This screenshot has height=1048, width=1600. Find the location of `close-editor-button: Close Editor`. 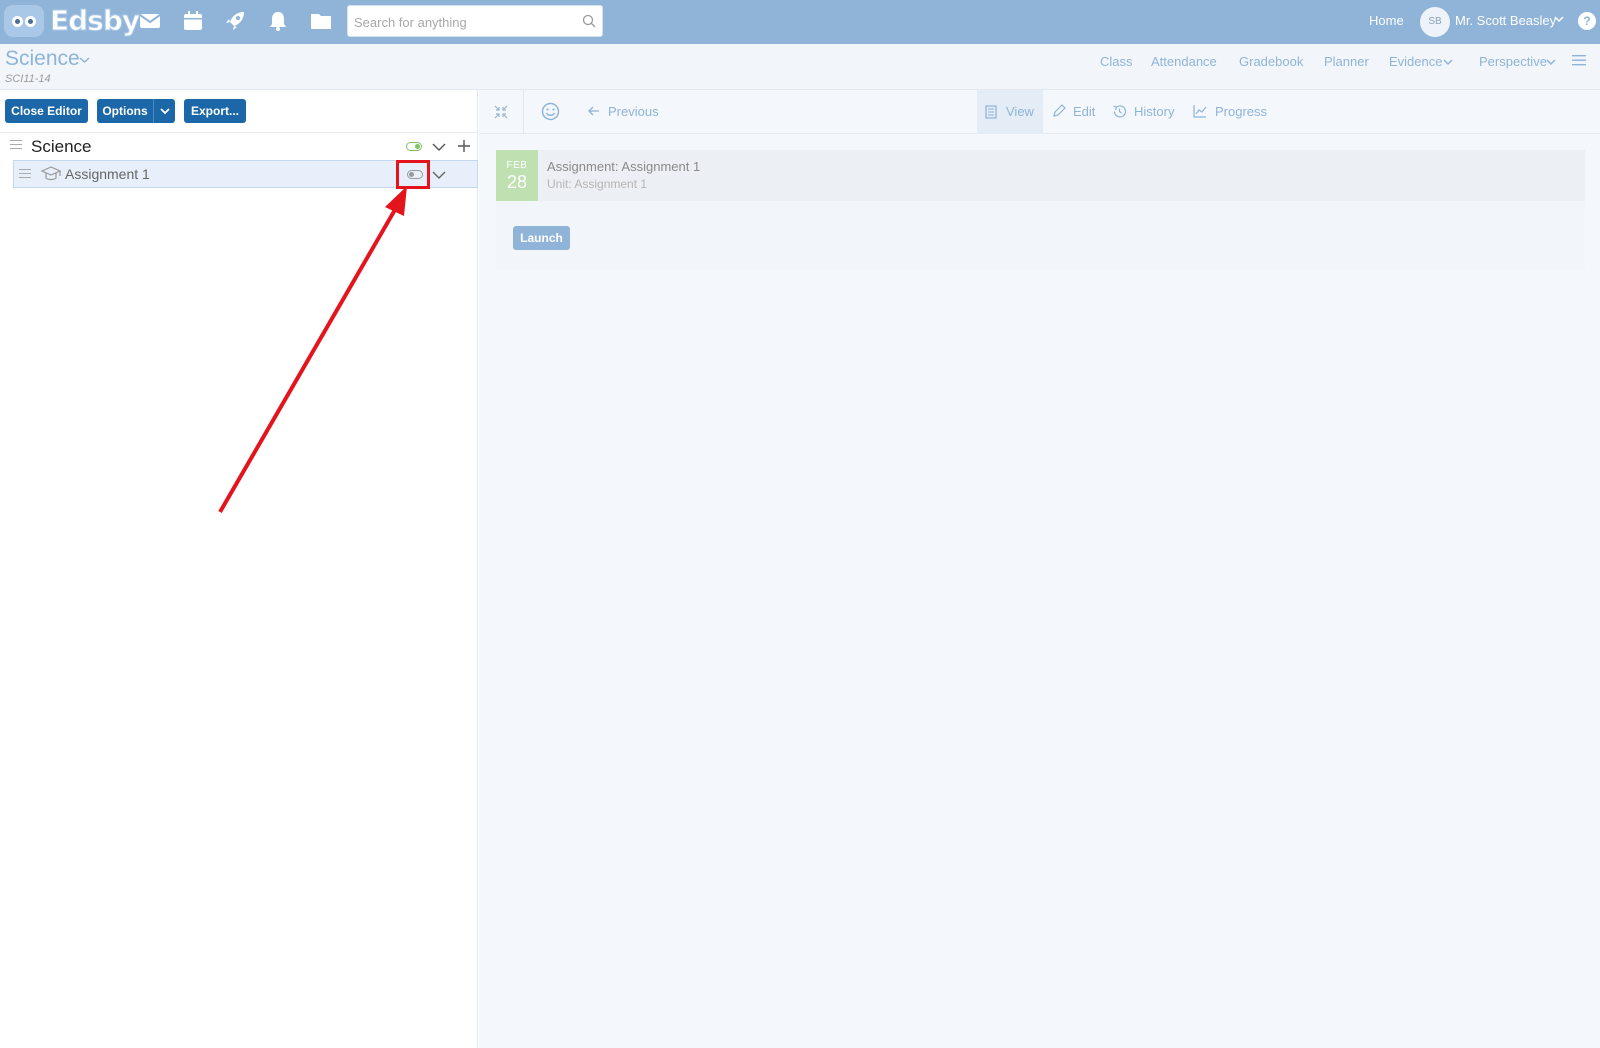

close-editor-button: Close Editor is located at coordinates (46, 111).